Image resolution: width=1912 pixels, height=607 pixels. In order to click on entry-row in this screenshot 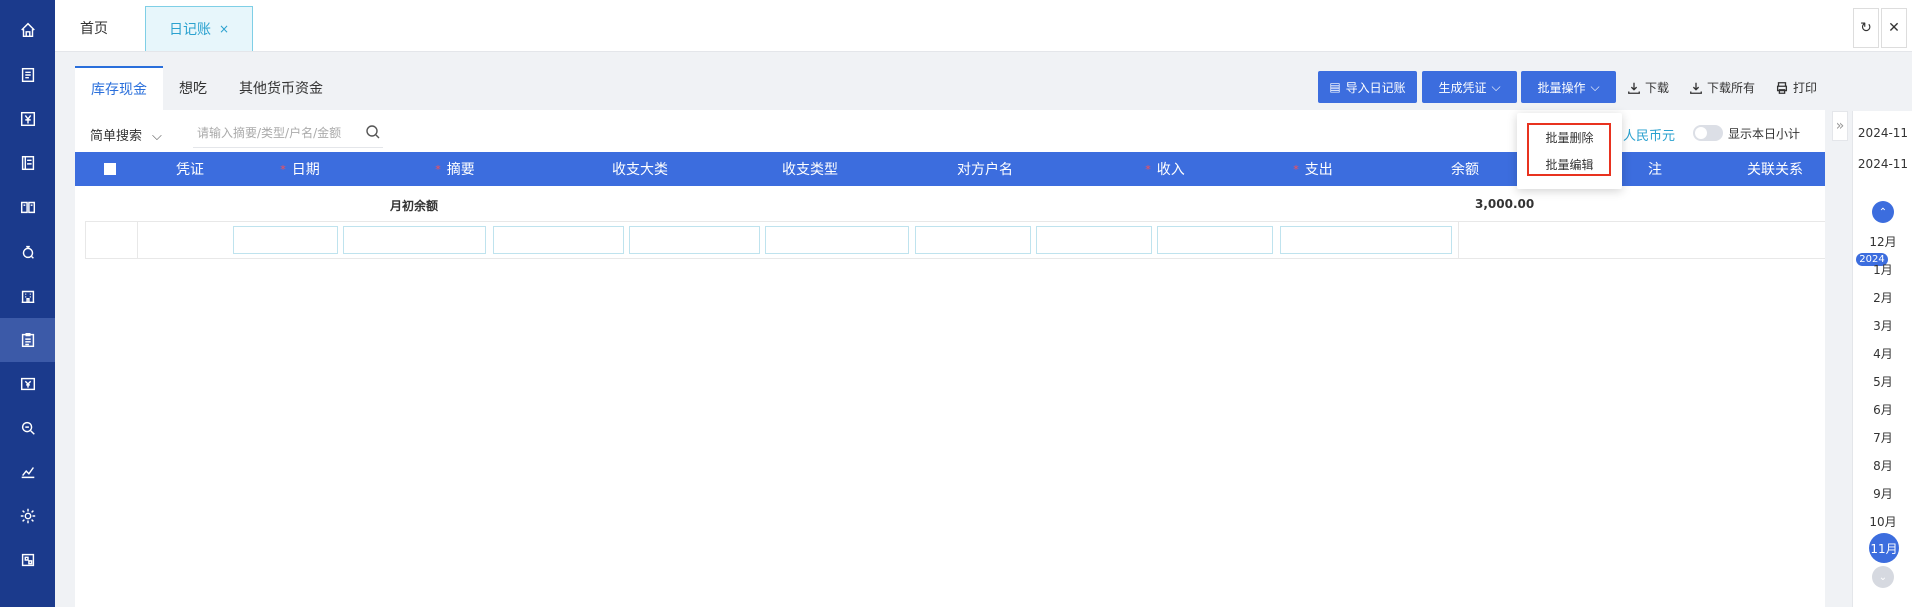, I will do `click(955, 240)`.